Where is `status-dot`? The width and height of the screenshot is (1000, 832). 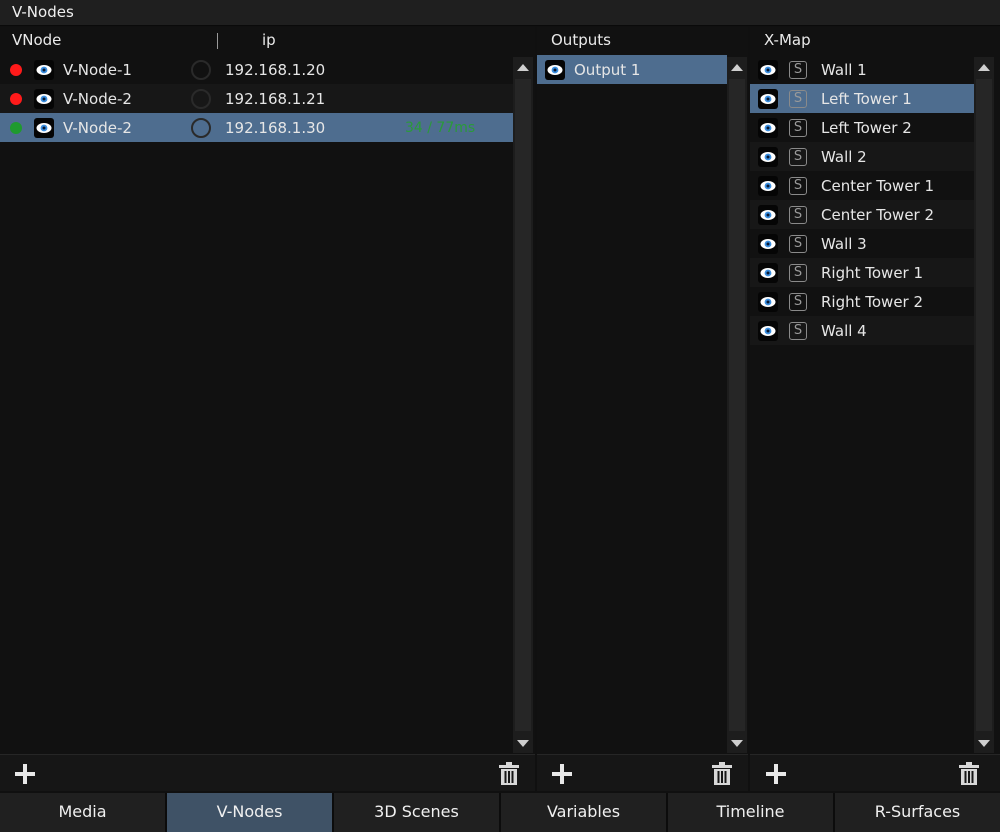
status-dot is located at coordinates (16, 127).